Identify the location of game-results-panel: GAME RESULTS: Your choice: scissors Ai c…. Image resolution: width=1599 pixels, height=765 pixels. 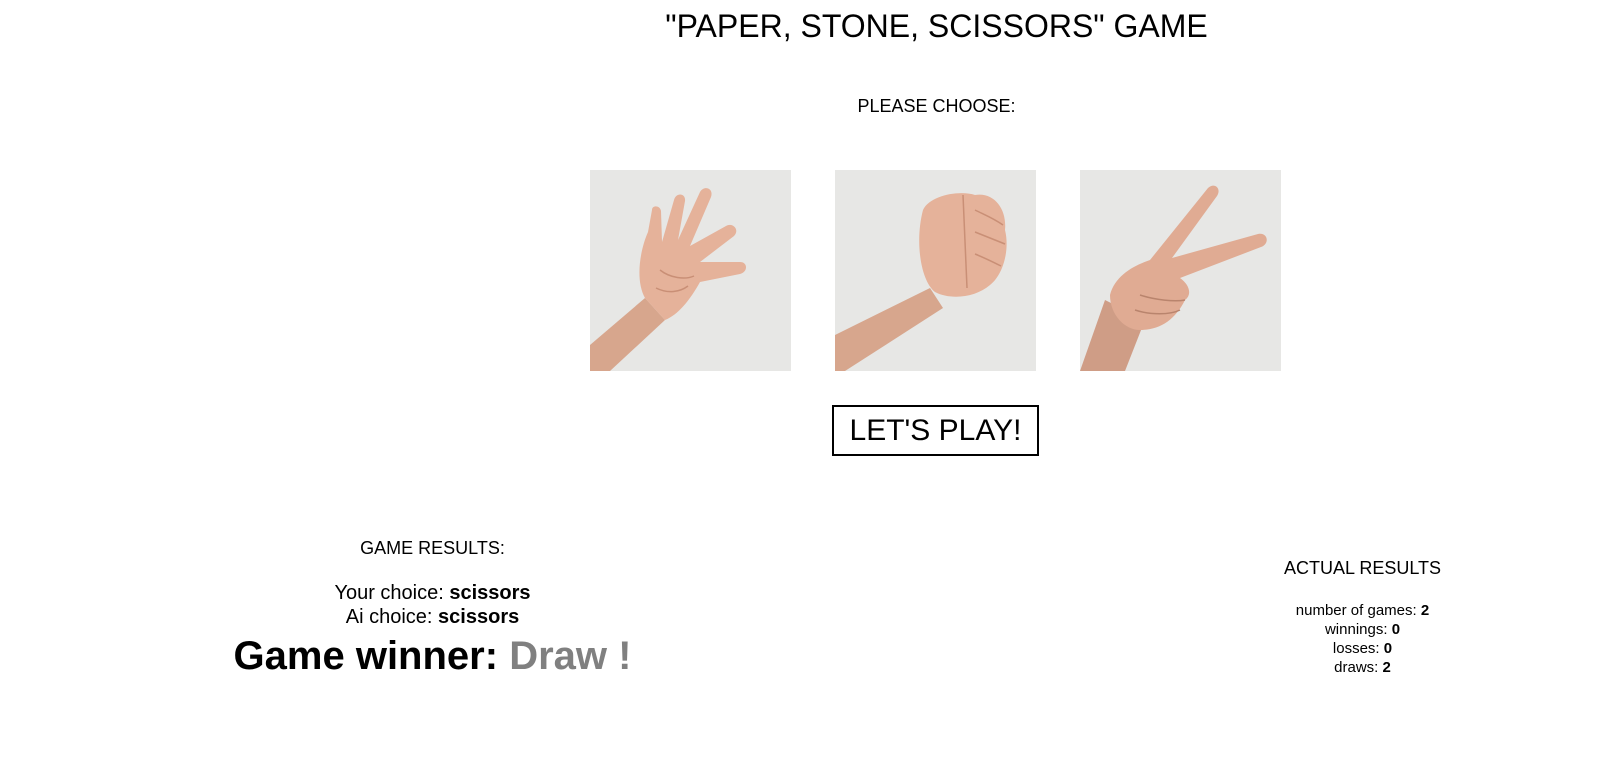
(432, 609).